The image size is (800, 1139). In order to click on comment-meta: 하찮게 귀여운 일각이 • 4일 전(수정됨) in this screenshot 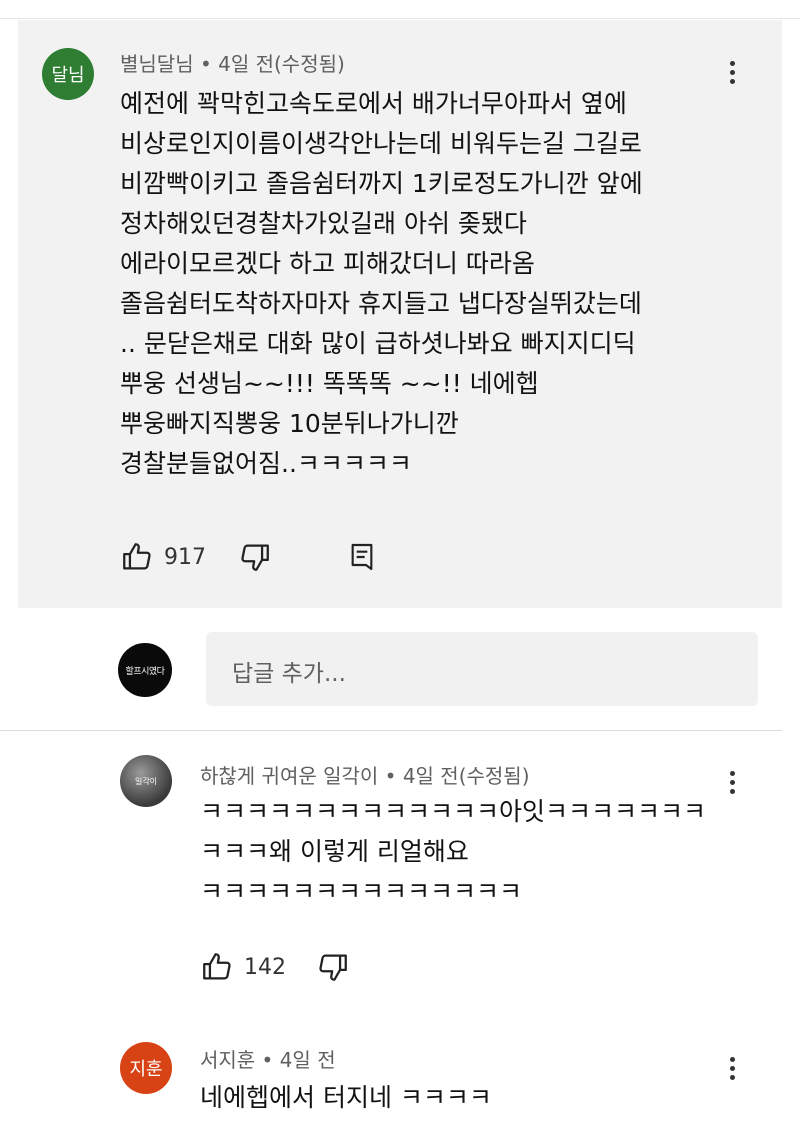, I will do `click(365, 776)`.